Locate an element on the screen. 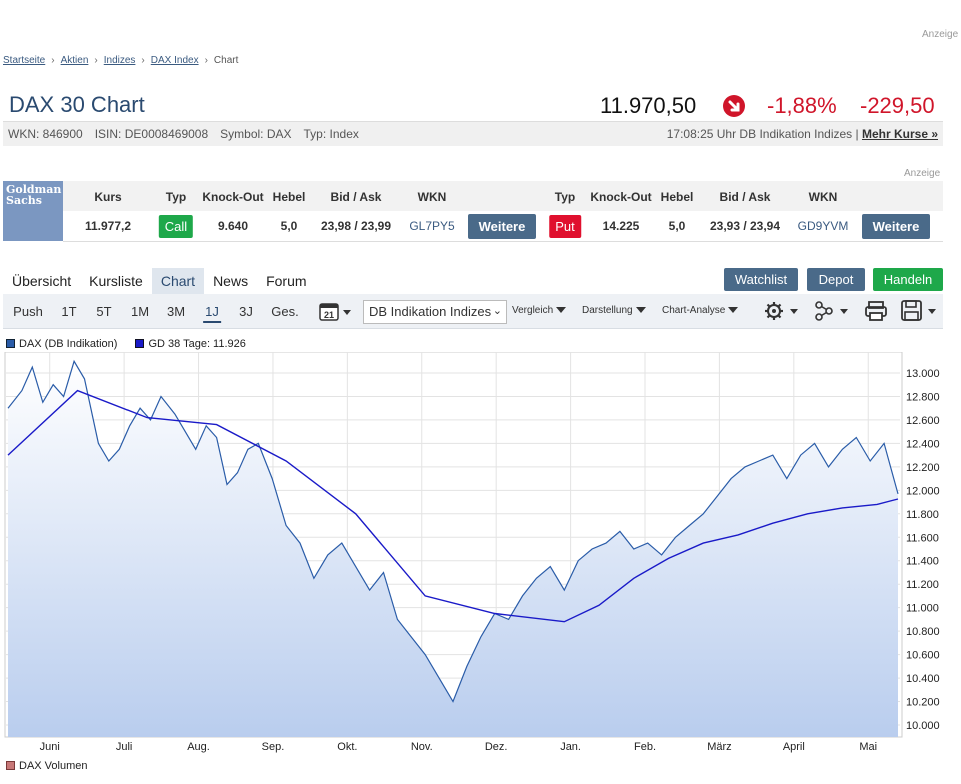  legend-gd38: GD 38 Tage: 11.926 is located at coordinates (190, 344).